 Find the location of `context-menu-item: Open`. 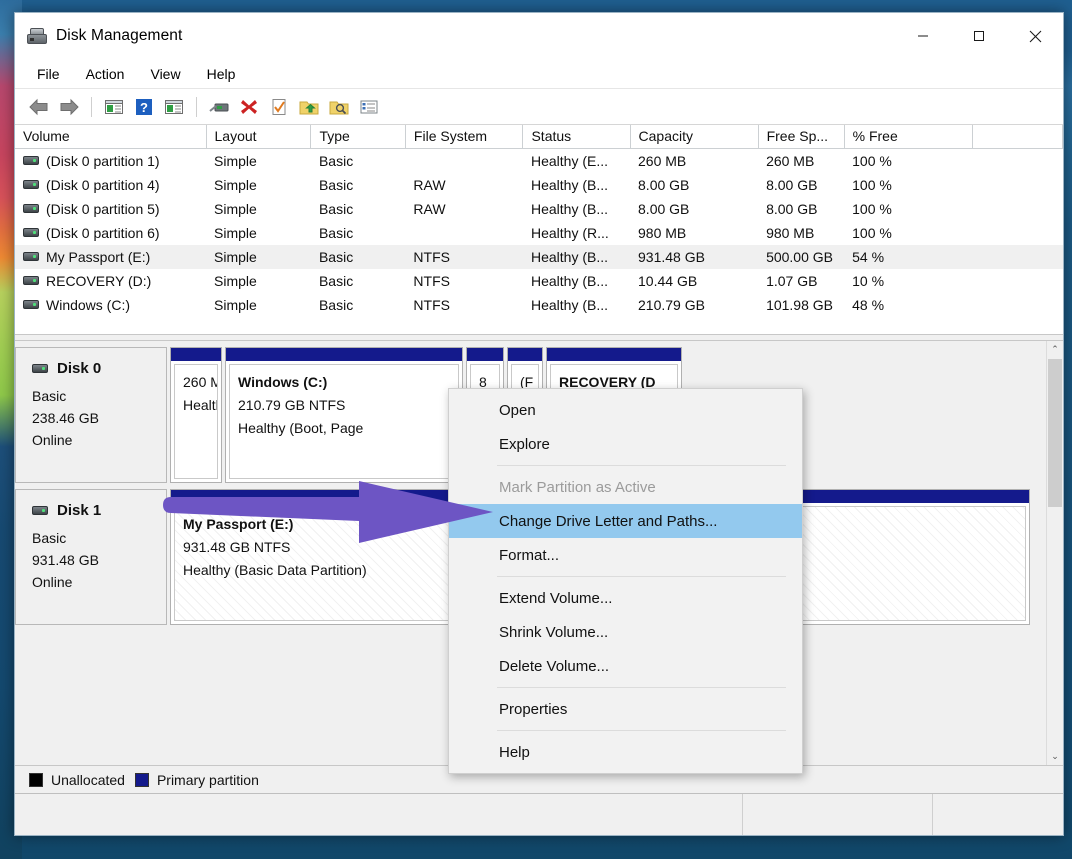

context-menu-item: Open is located at coordinates (625, 410).